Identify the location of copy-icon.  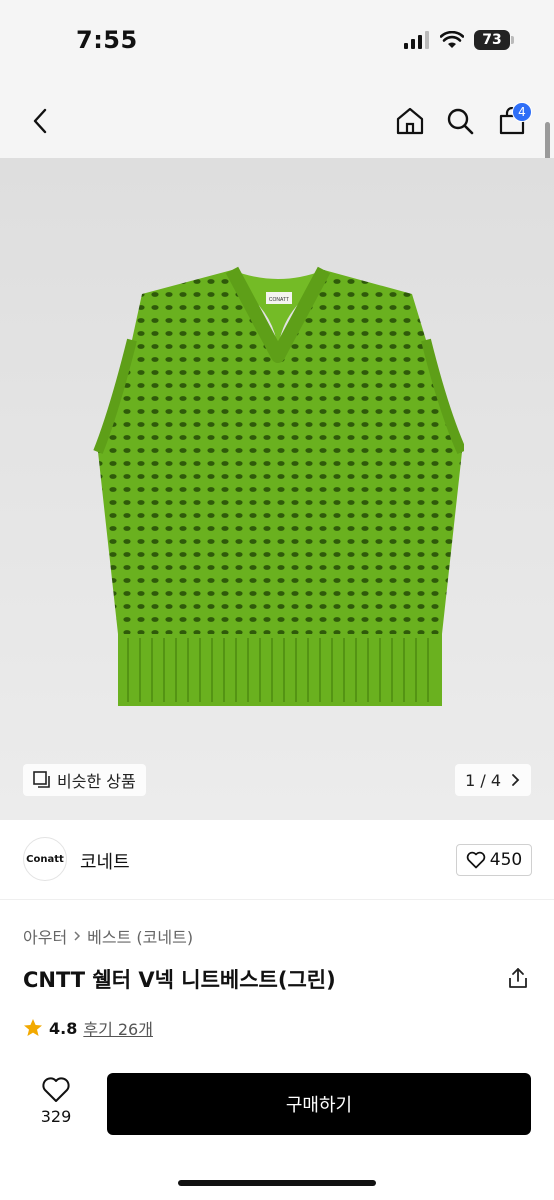
(41, 779).